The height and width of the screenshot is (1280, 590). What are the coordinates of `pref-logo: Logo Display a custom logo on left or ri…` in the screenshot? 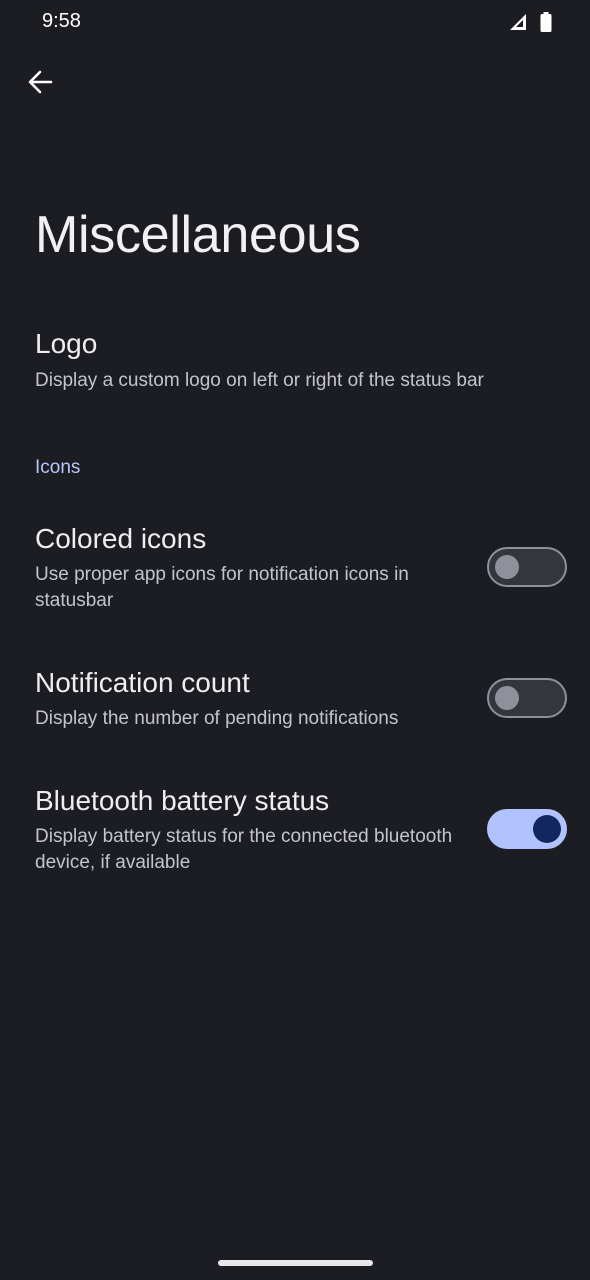 It's located at (295, 365).